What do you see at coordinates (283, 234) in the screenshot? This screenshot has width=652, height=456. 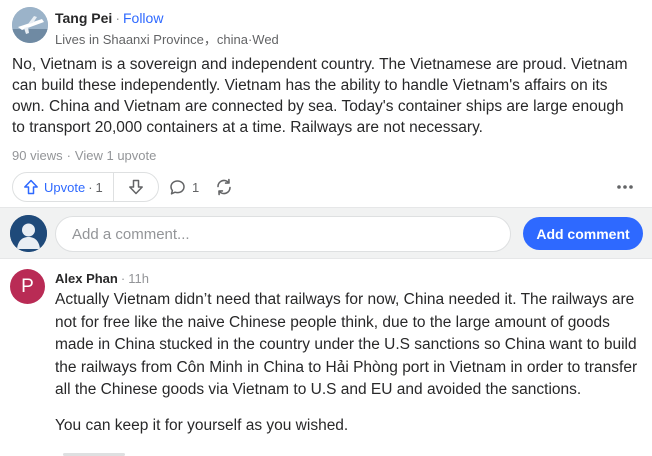 I see `comment-input` at bounding box center [283, 234].